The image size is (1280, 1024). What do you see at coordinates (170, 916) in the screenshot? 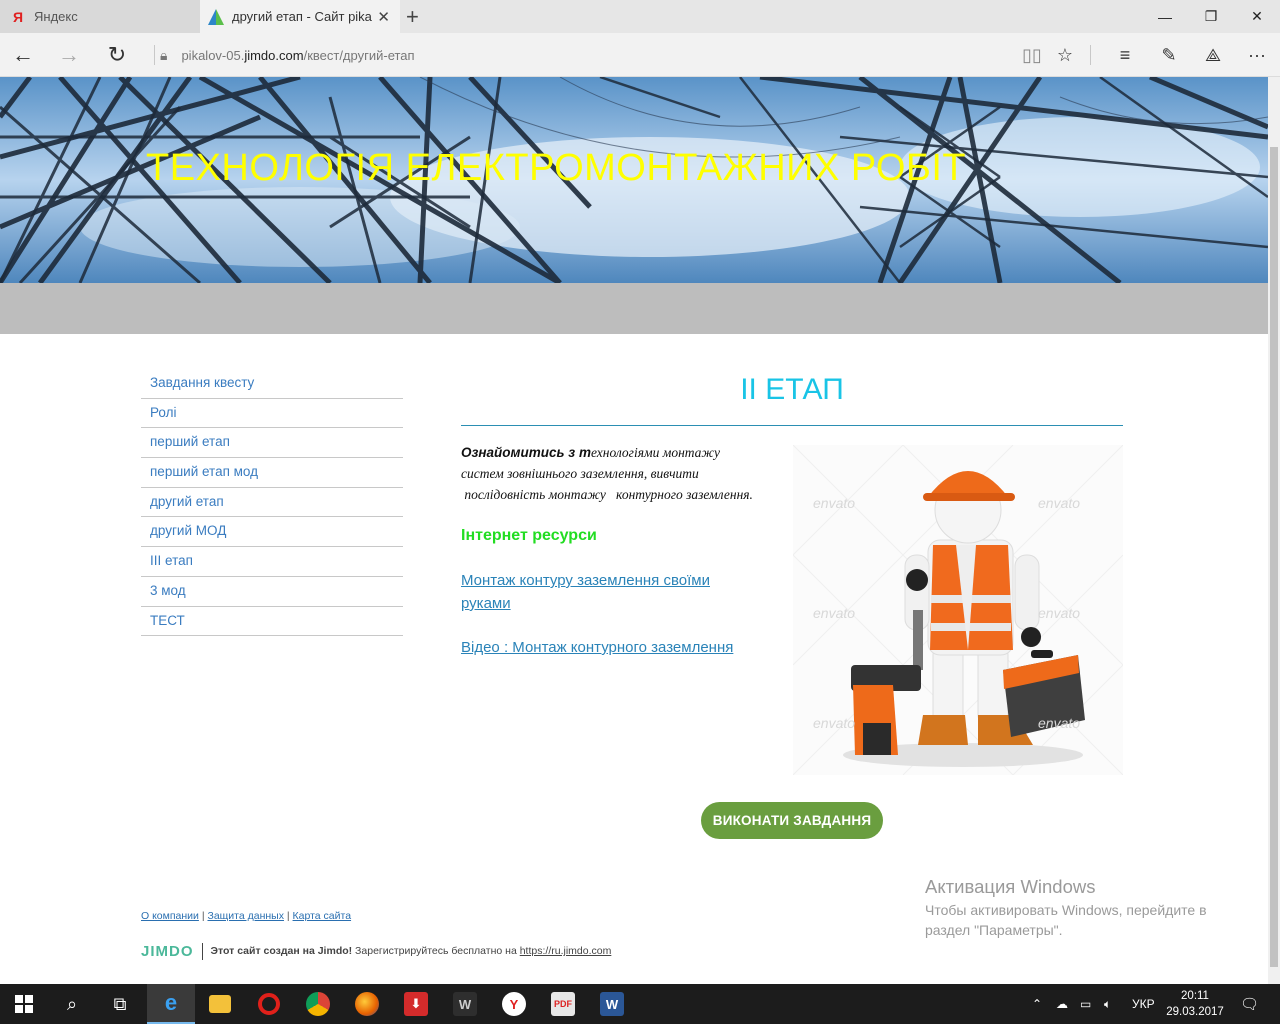
I see `footer-link-about: О компании` at bounding box center [170, 916].